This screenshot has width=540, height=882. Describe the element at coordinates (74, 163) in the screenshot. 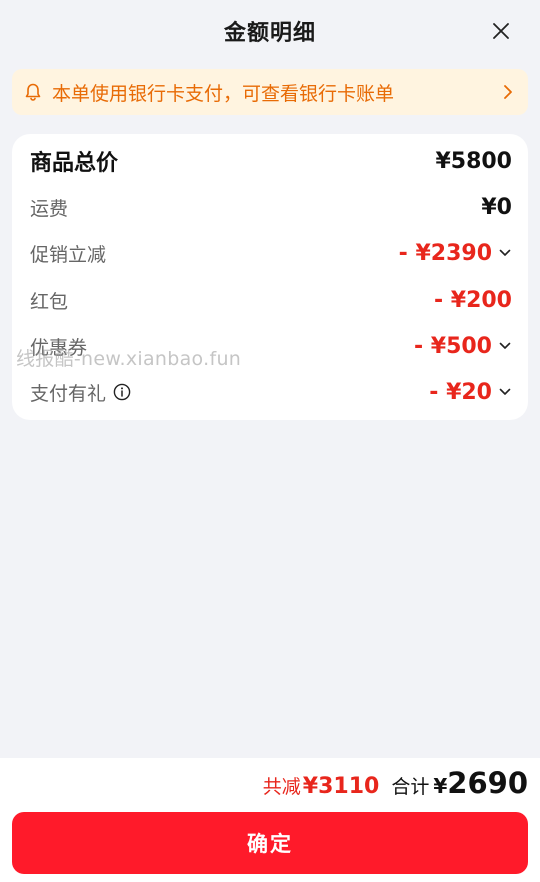

I see `total-price-label: 商品总价` at that location.